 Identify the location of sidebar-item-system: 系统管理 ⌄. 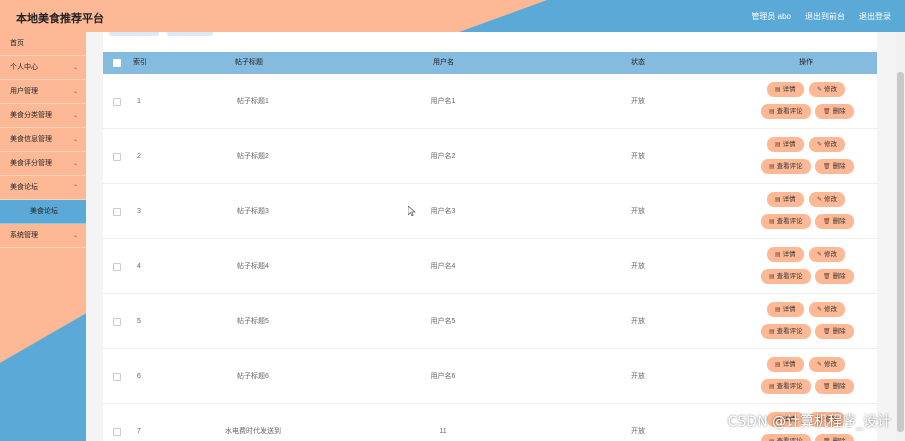
(43, 236).